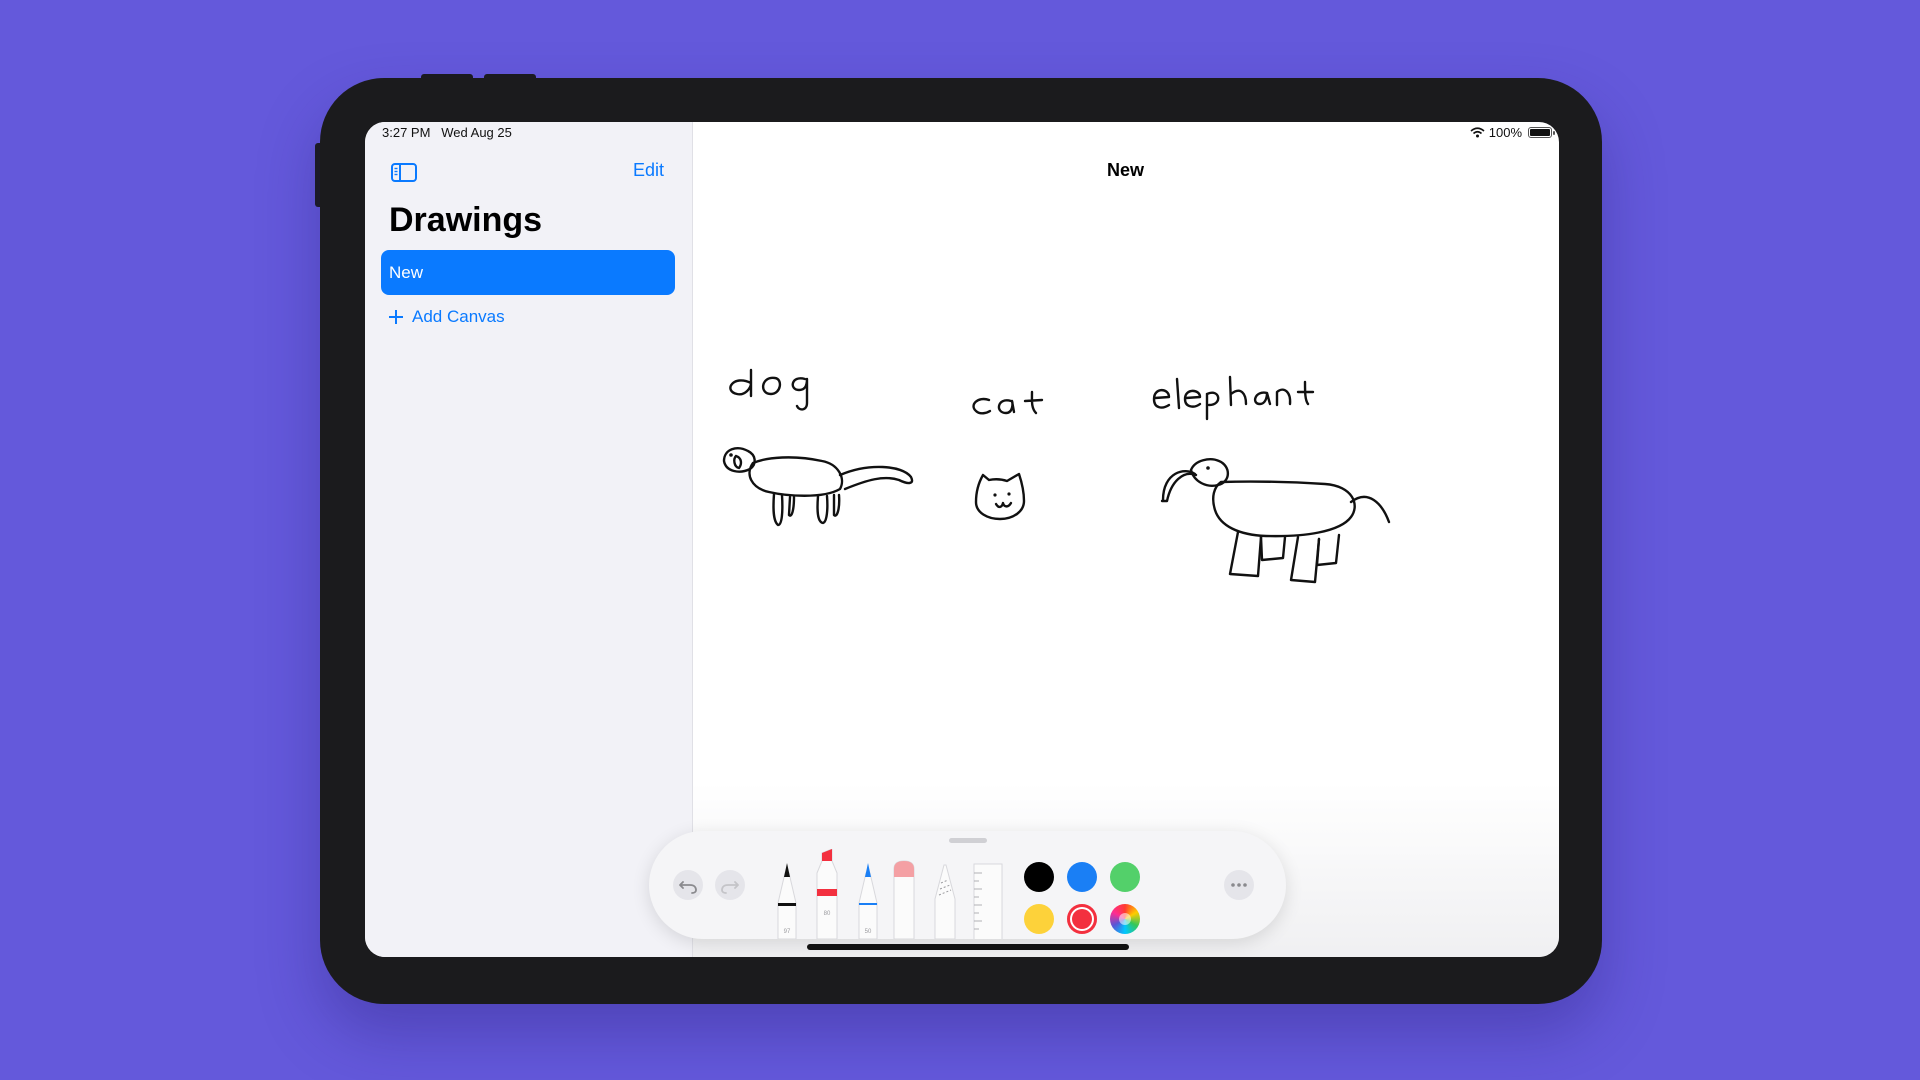 This screenshot has height=1080, width=1920. What do you see at coordinates (945, 899) in the screenshot?
I see `lasso-tool` at bounding box center [945, 899].